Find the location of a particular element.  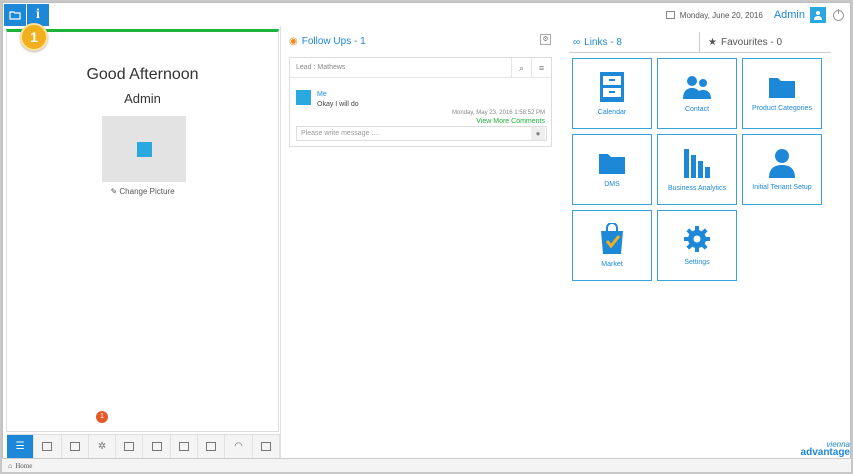

brand-line-2: advantage is located at coordinates (825, 452).